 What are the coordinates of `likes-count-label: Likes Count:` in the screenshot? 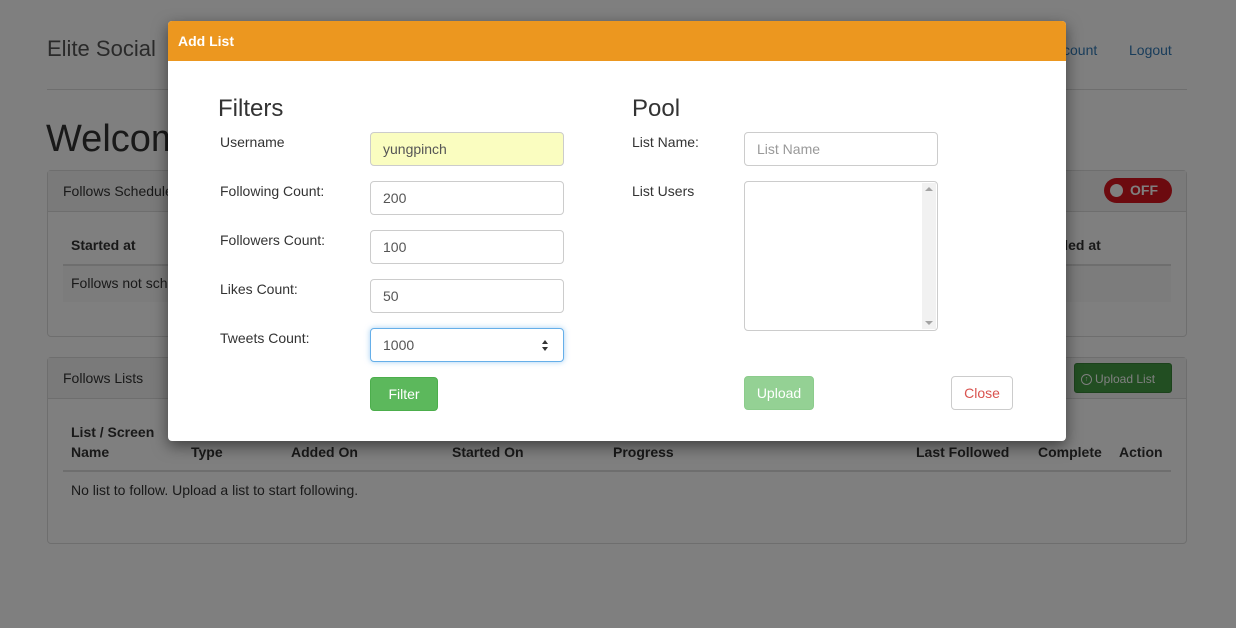 It's located at (259, 289).